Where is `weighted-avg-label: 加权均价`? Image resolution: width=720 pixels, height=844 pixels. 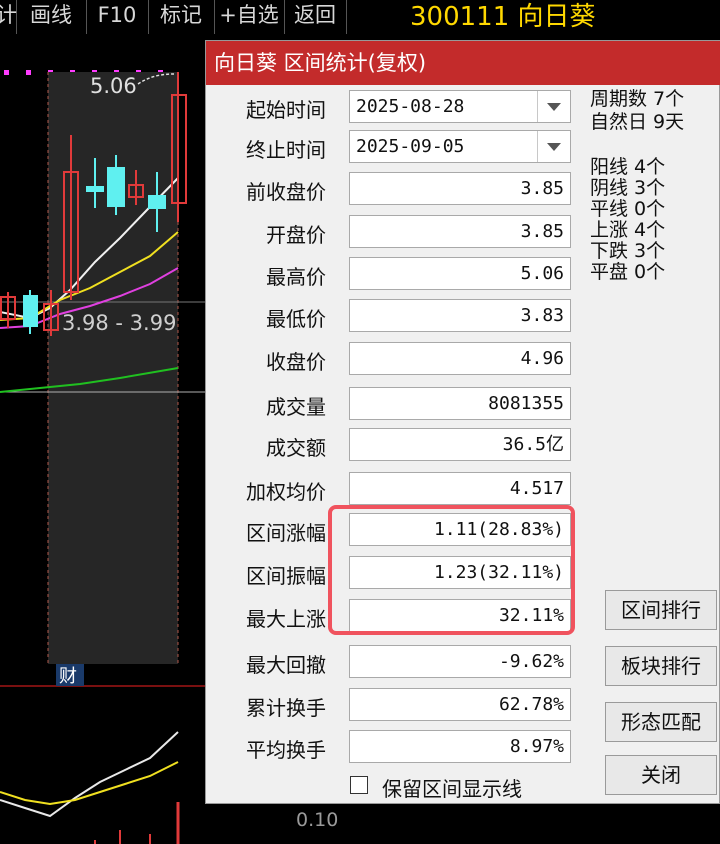
weighted-avg-label: 加权均价 is located at coordinates (286, 492).